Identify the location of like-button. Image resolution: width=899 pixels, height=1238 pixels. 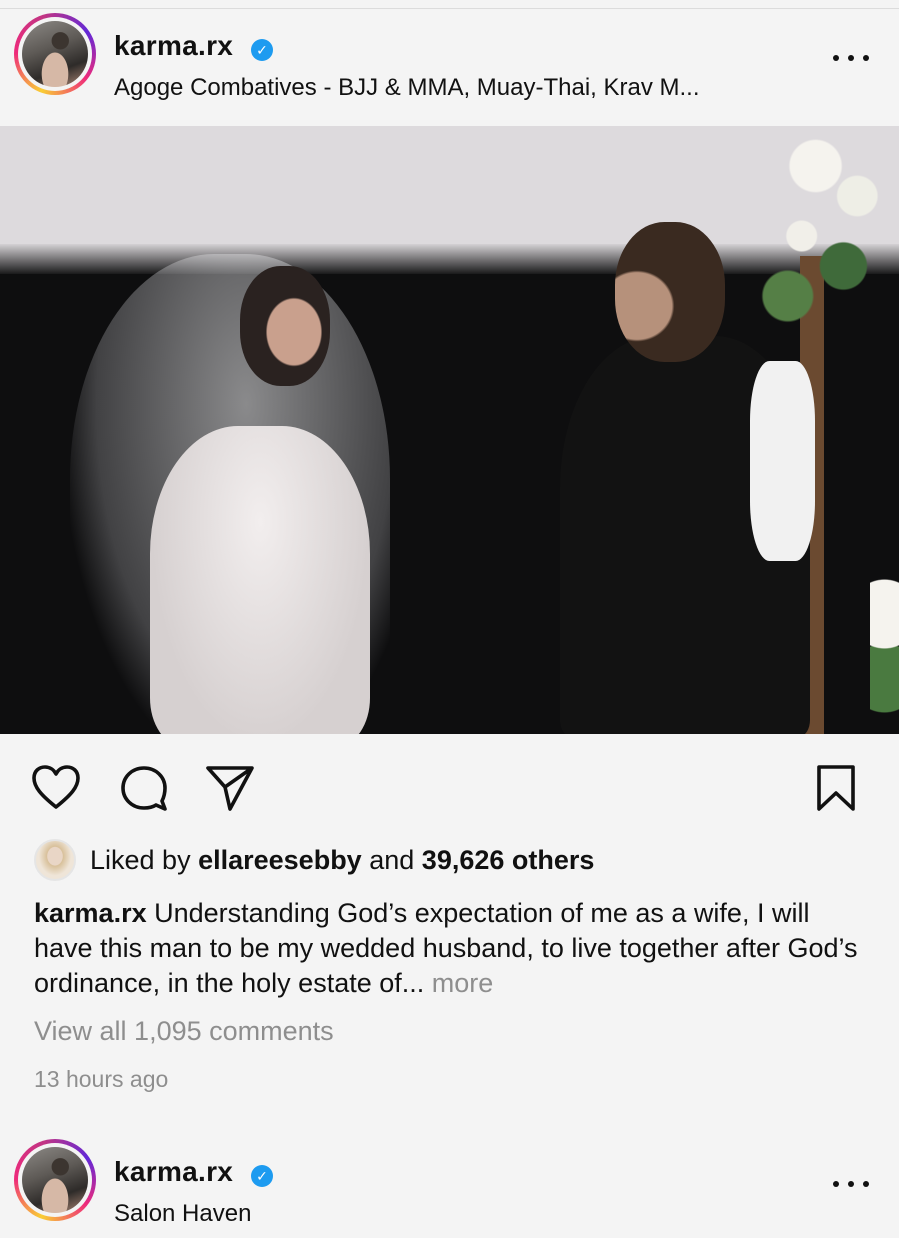
(56, 788).